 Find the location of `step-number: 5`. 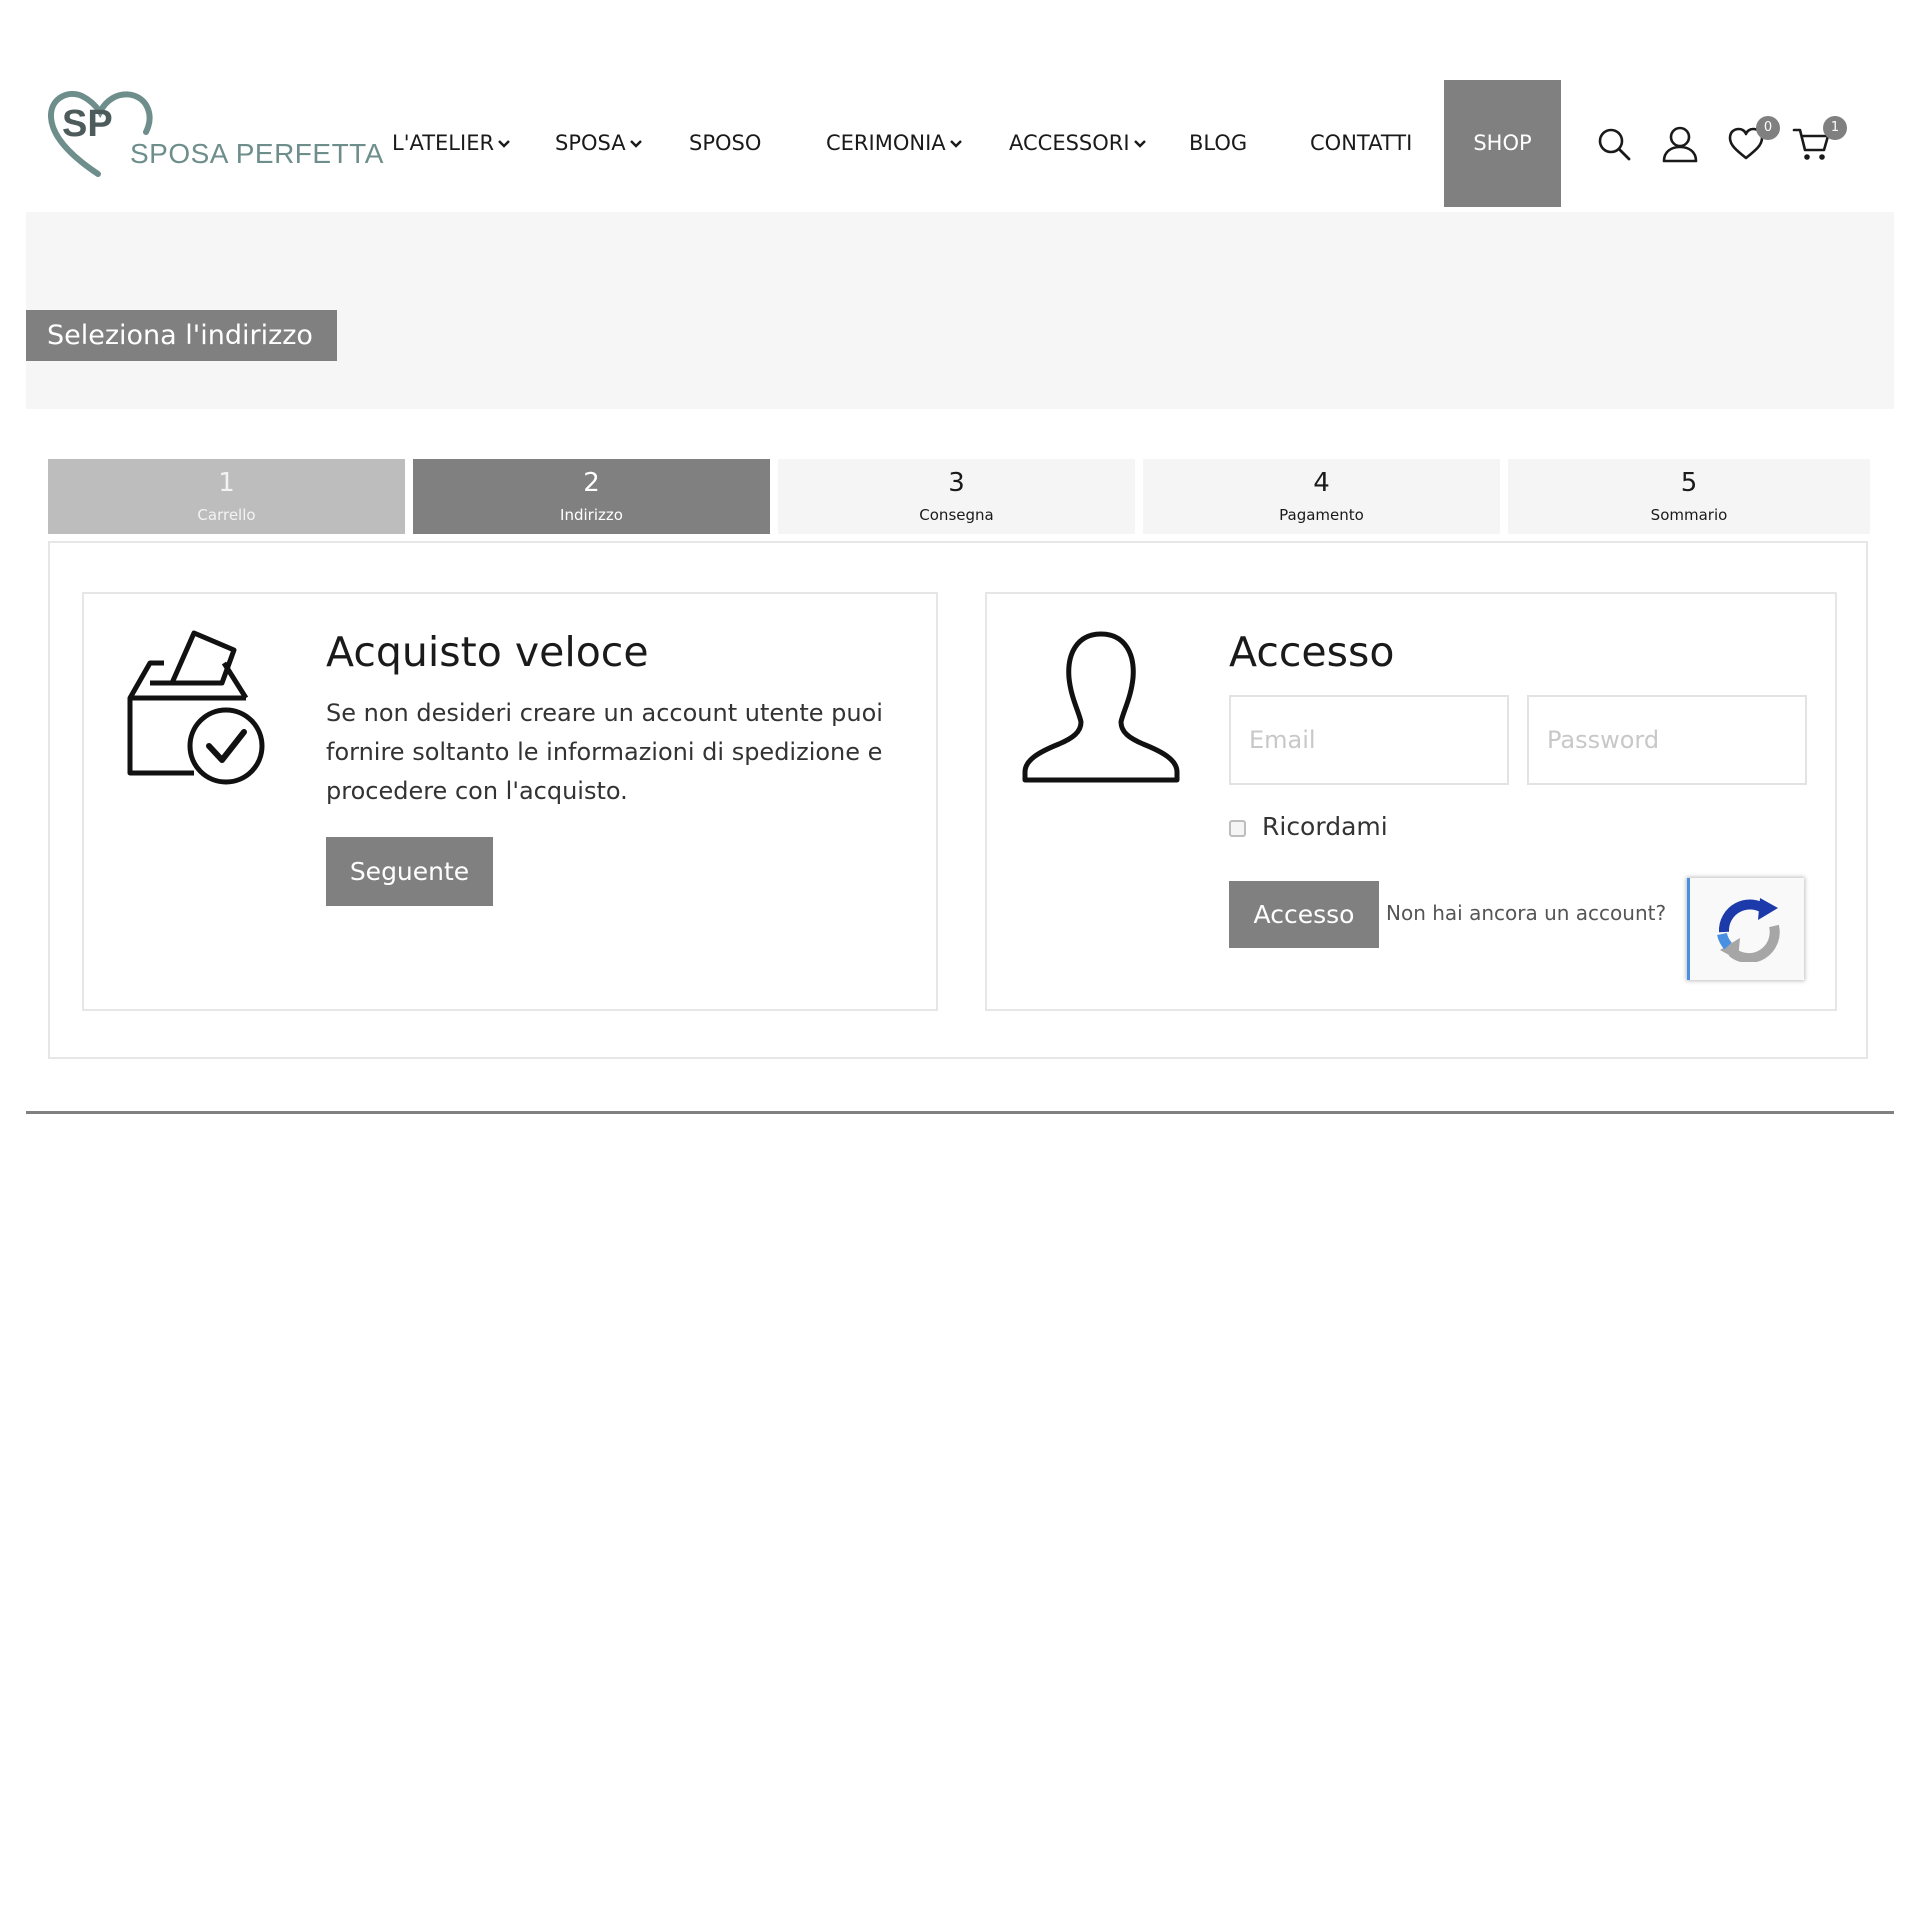

step-number: 5 is located at coordinates (1689, 483).